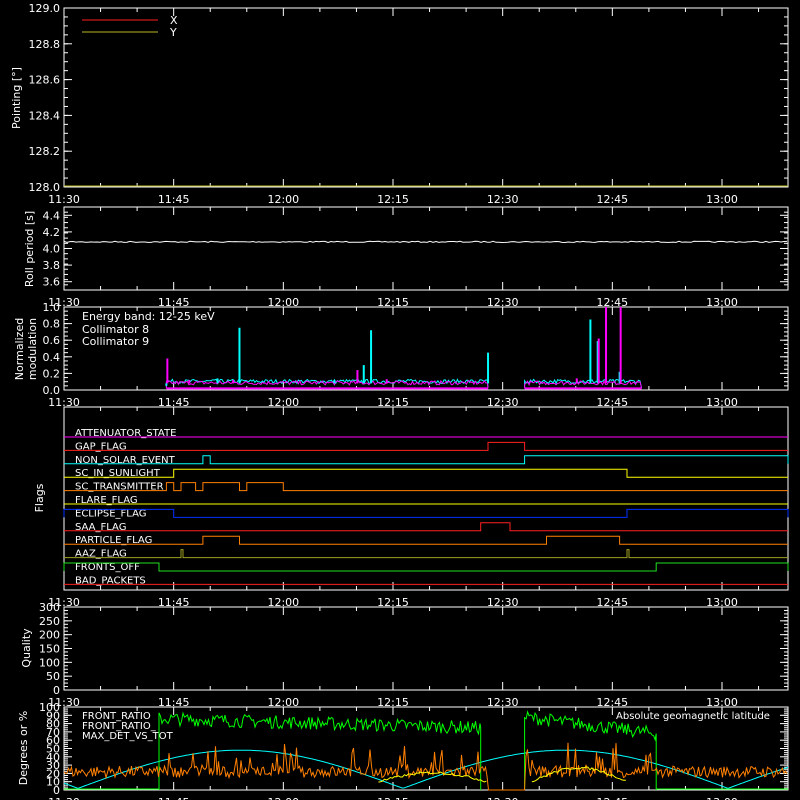 This screenshot has width=800, height=800. Describe the element at coordinates (426, 554) in the screenshot. I see `flag-aaz-flag-line` at that location.